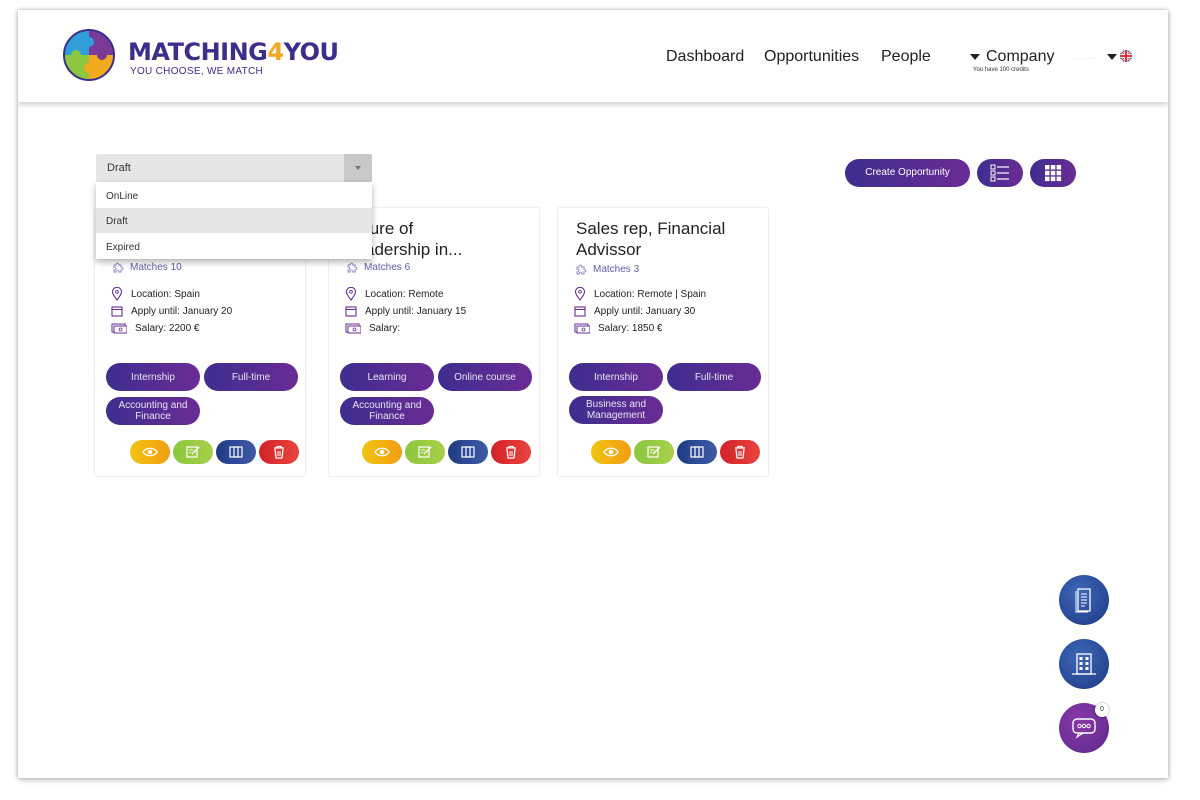 This screenshot has height=800, width=1200. What do you see at coordinates (387, 377) in the screenshot?
I see `tag-chip: Learning` at bounding box center [387, 377].